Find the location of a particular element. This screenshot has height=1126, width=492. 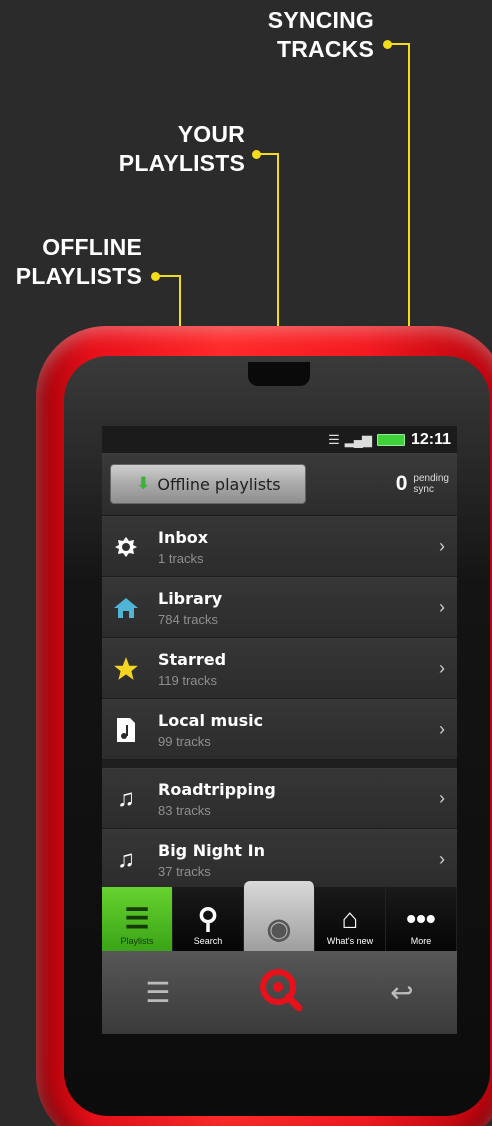

offline-playlists-label: Offline playlists is located at coordinates (219, 484).